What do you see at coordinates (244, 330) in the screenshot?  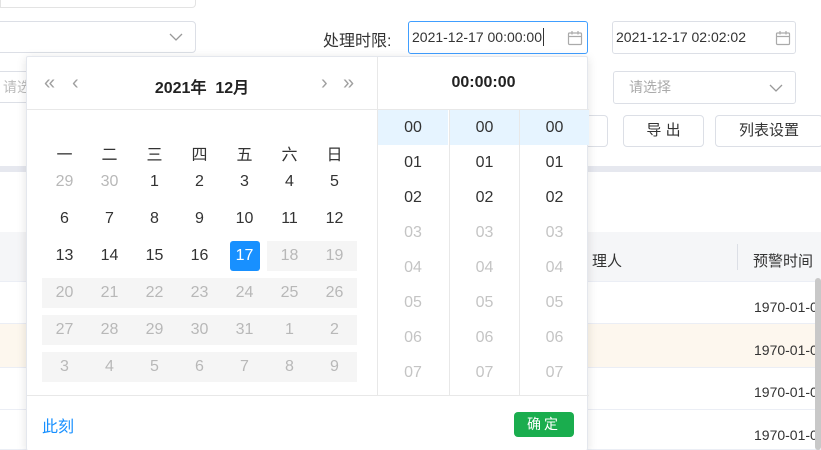 I see `calendar-day: 31` at bounding box center [244, 330].